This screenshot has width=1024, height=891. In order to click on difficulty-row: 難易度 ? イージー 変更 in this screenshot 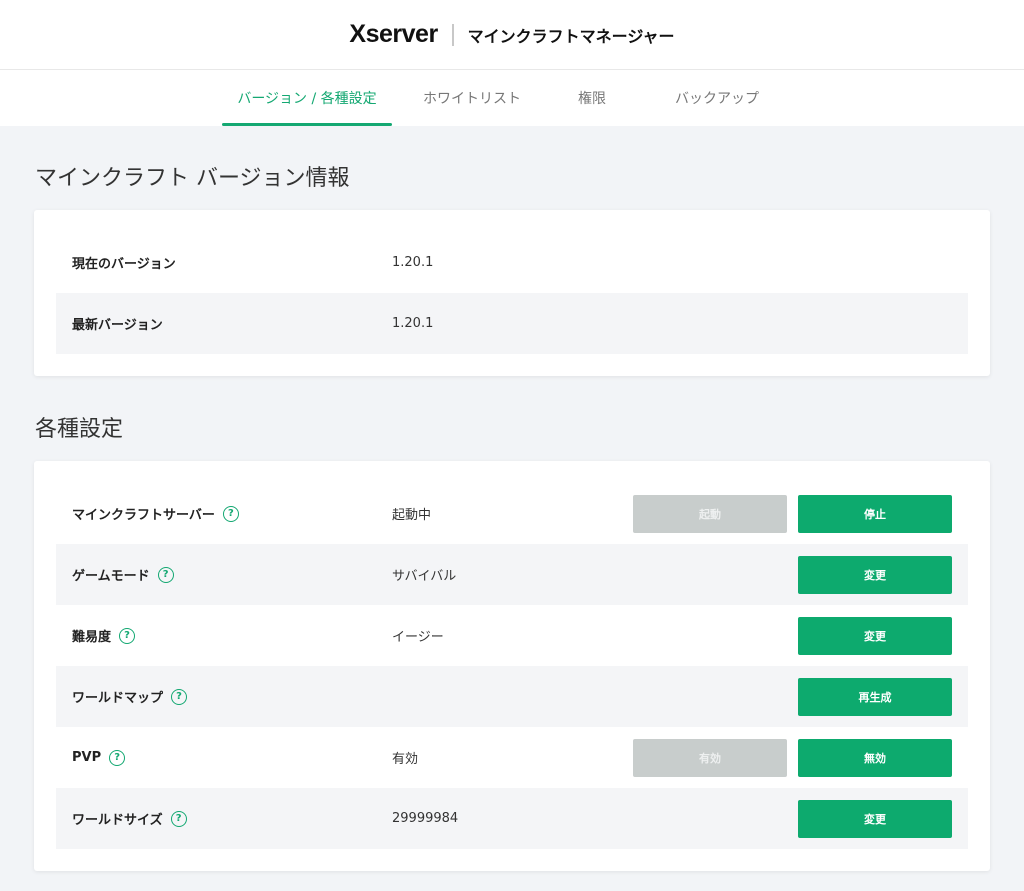, I will do `click(512, 635)`.